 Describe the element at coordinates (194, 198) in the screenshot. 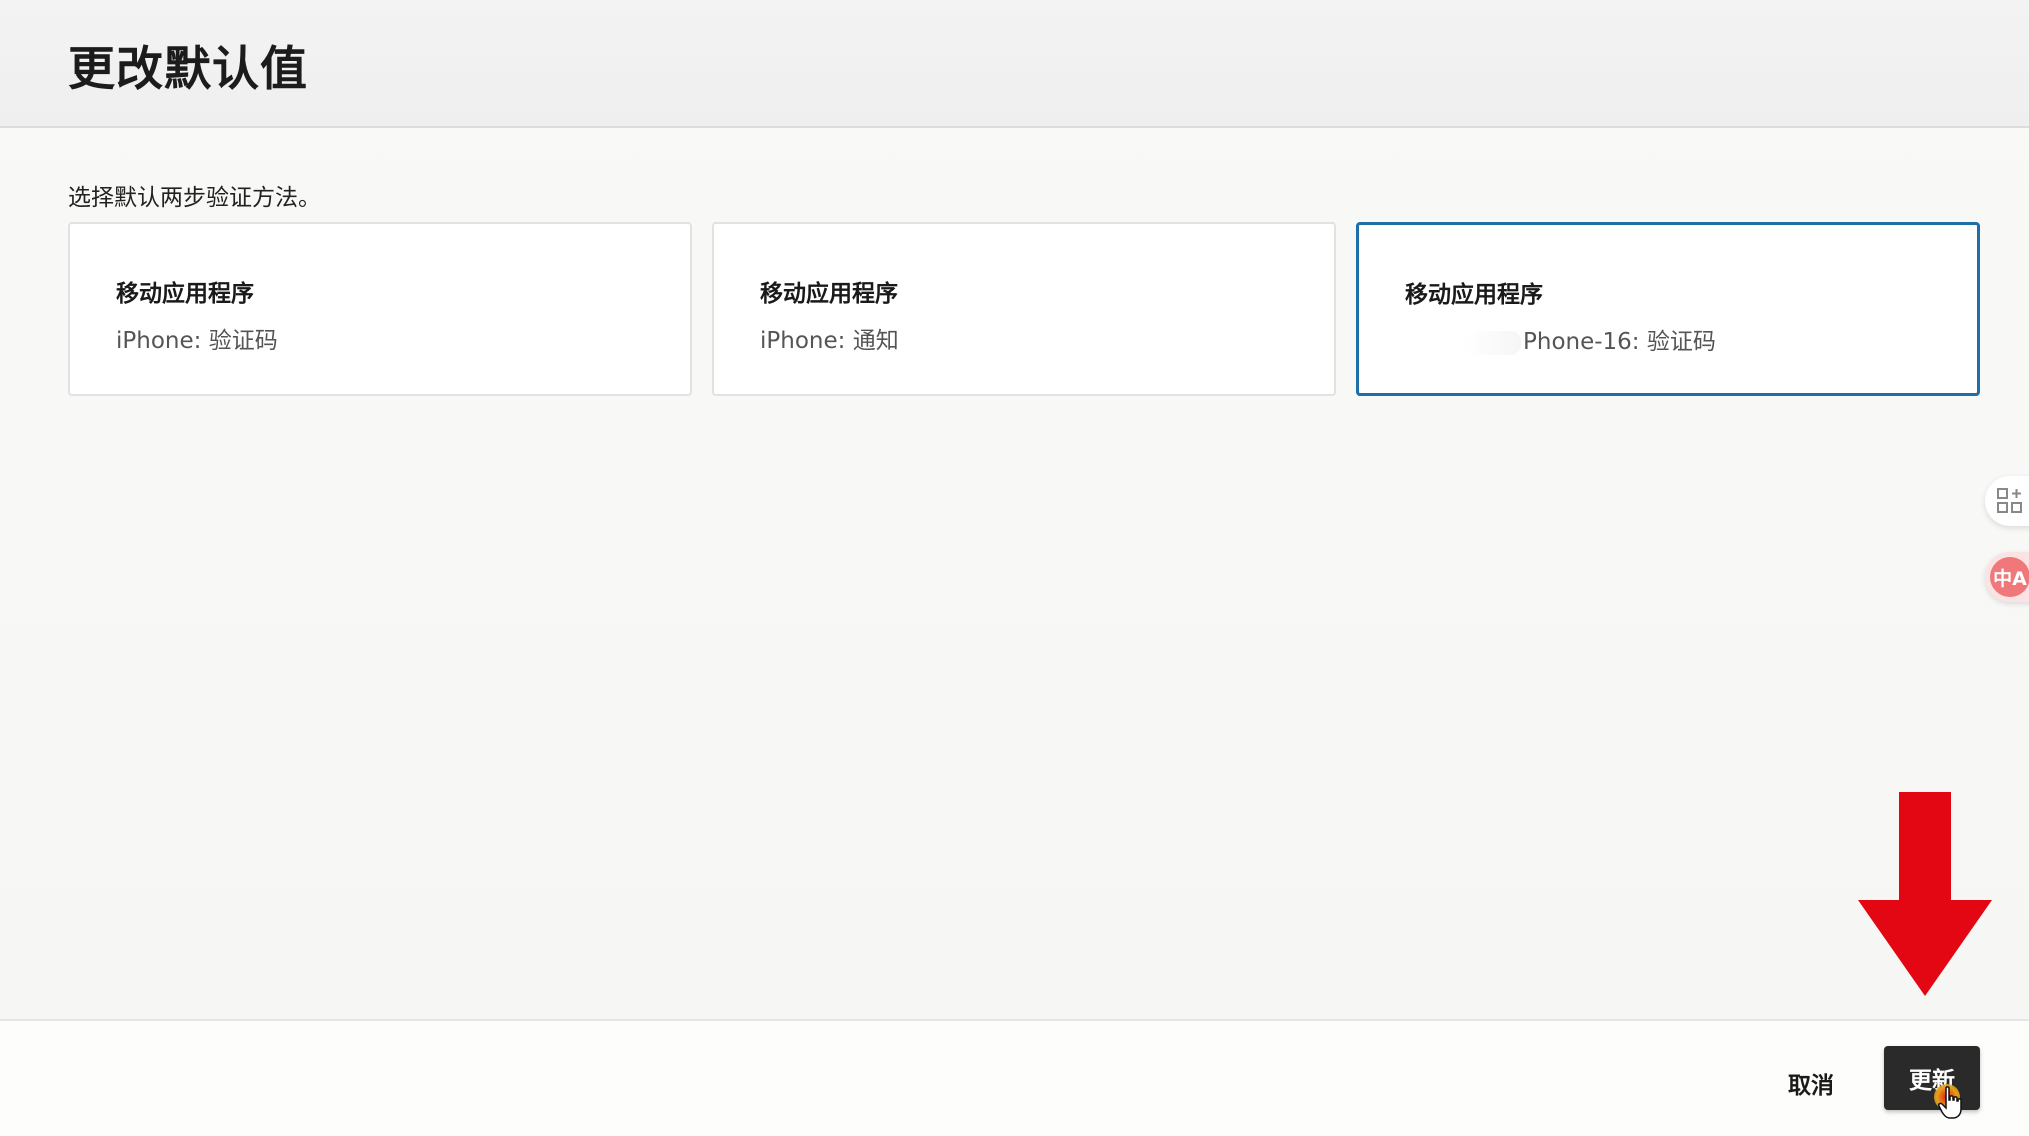

I see `instruction-text: 选择默认两步验证方法。` at that location.